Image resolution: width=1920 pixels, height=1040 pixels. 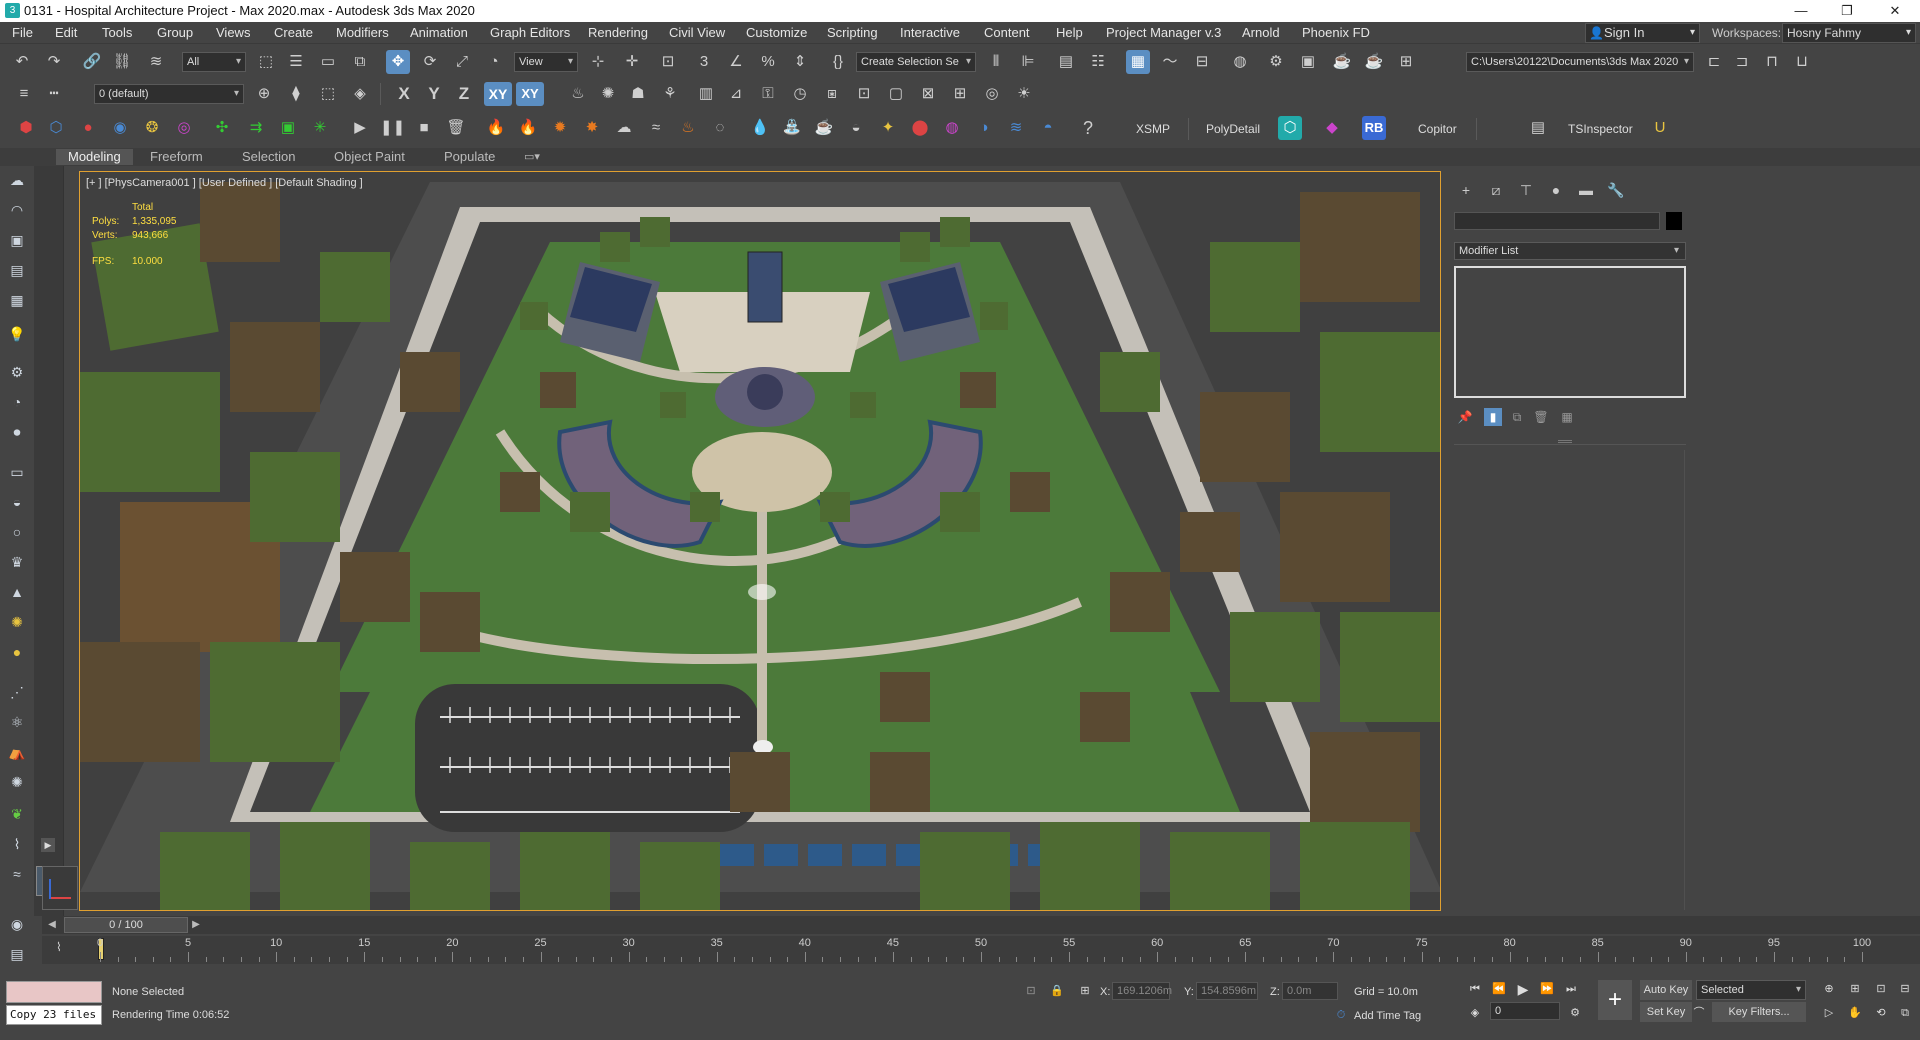 What do you see at coordinates (1742, 62) in the screenshot?
I see `project-open-icon: ⊐` at bounding box center [1742, 62].